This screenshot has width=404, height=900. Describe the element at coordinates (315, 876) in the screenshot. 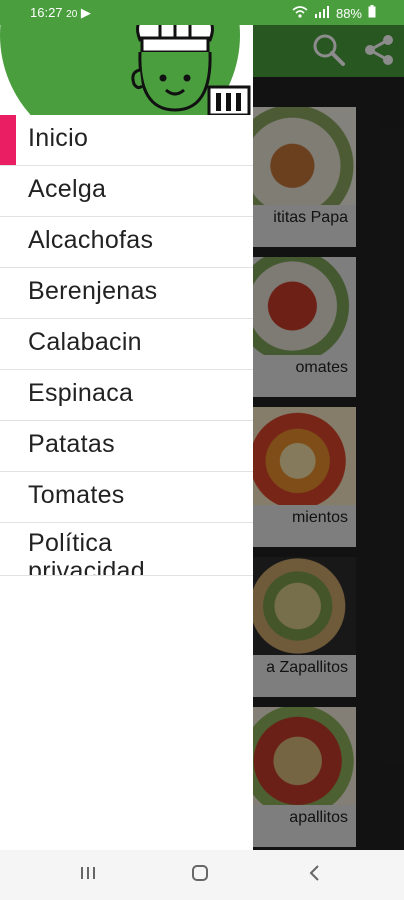

I see `back-icon` at that location.